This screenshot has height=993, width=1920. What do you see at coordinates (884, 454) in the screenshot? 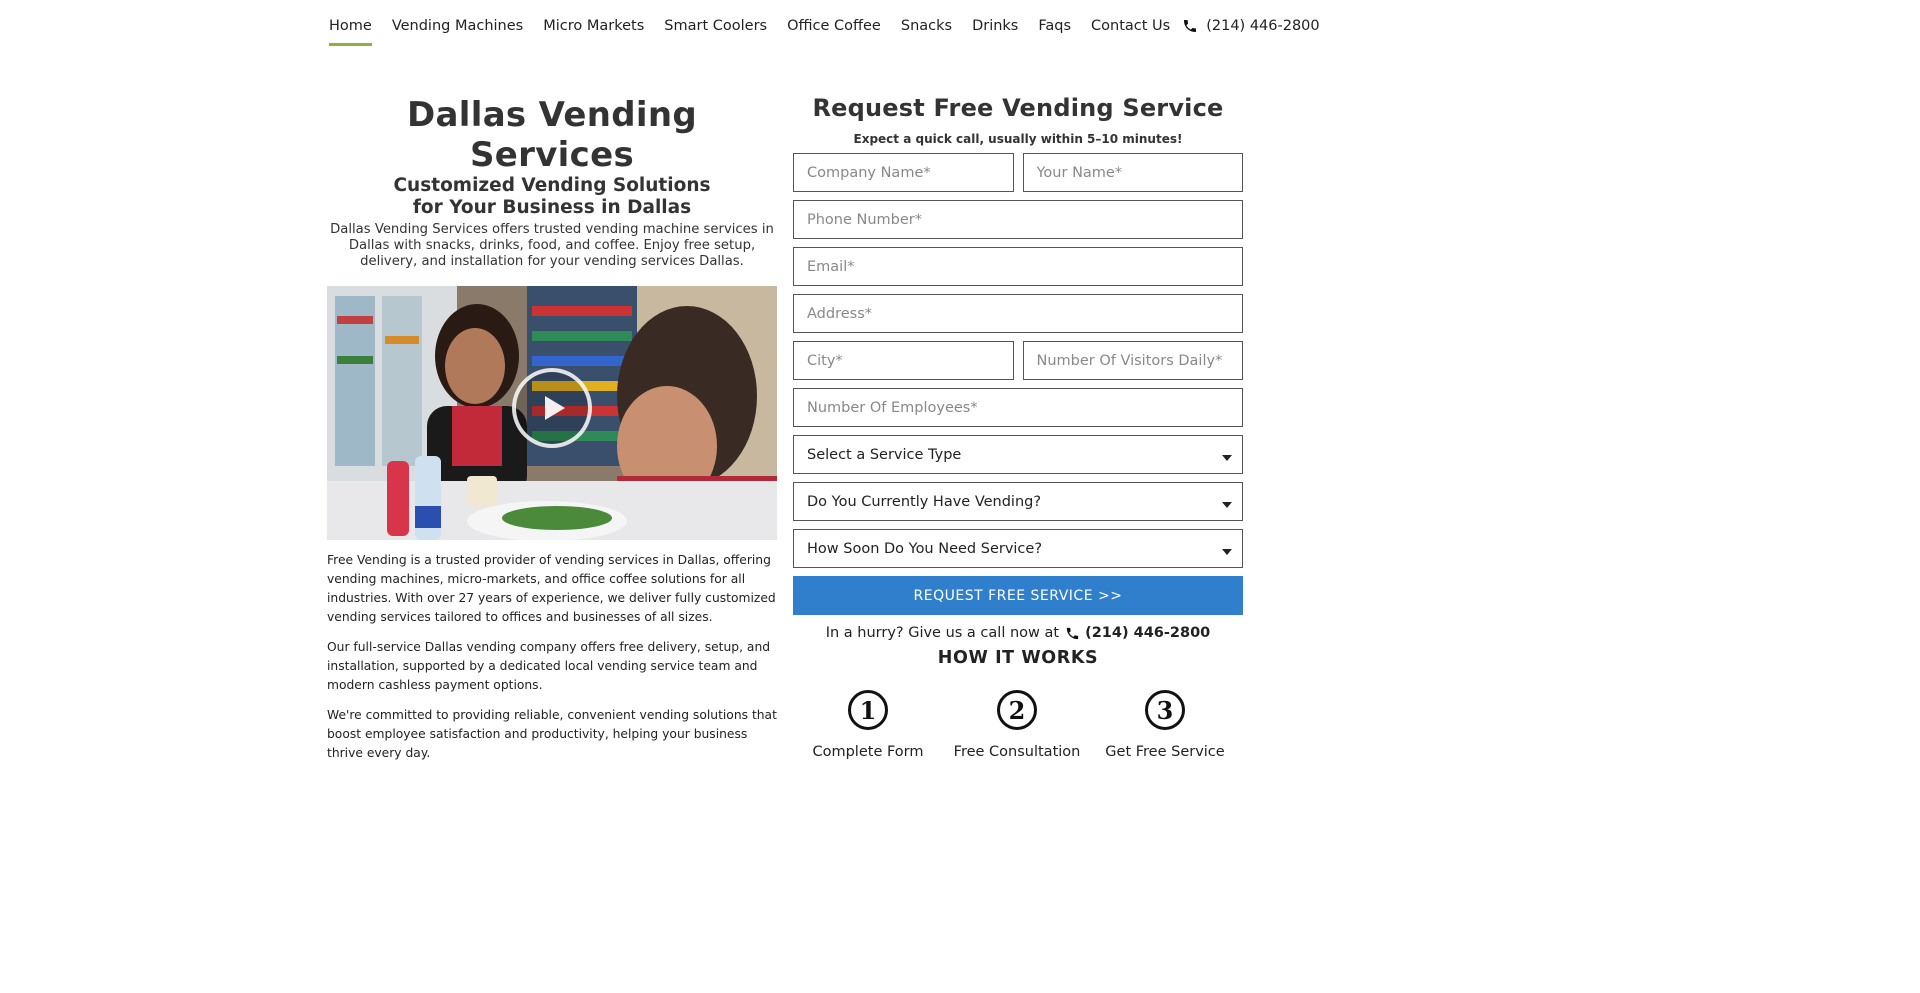
I see `service-type-value: Select a Service Type` at bounding box center [884, 454].